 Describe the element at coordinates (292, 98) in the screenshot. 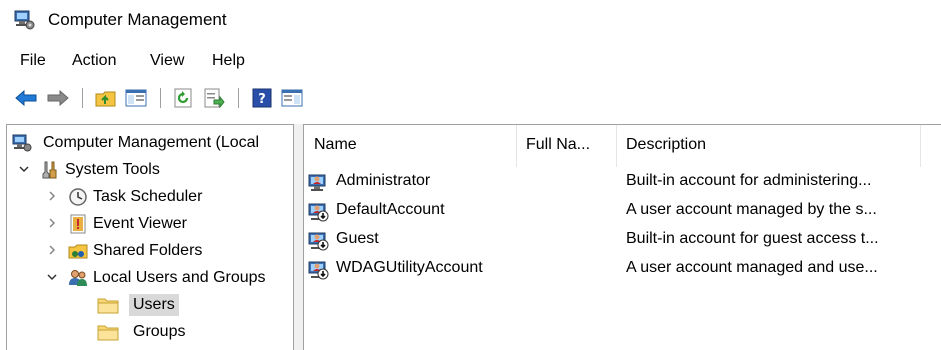

I see `show-hide-action-pane-icon` at that location.